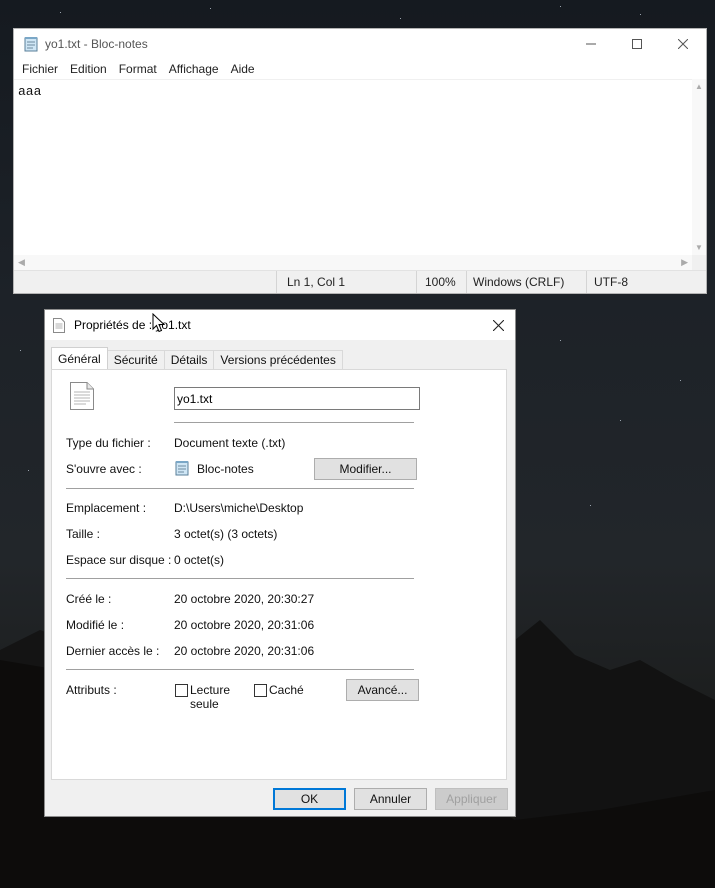  Describe the element at coordinates (91, 690) in the screenshot. I see `attributes-label: Attributs :` at that location.